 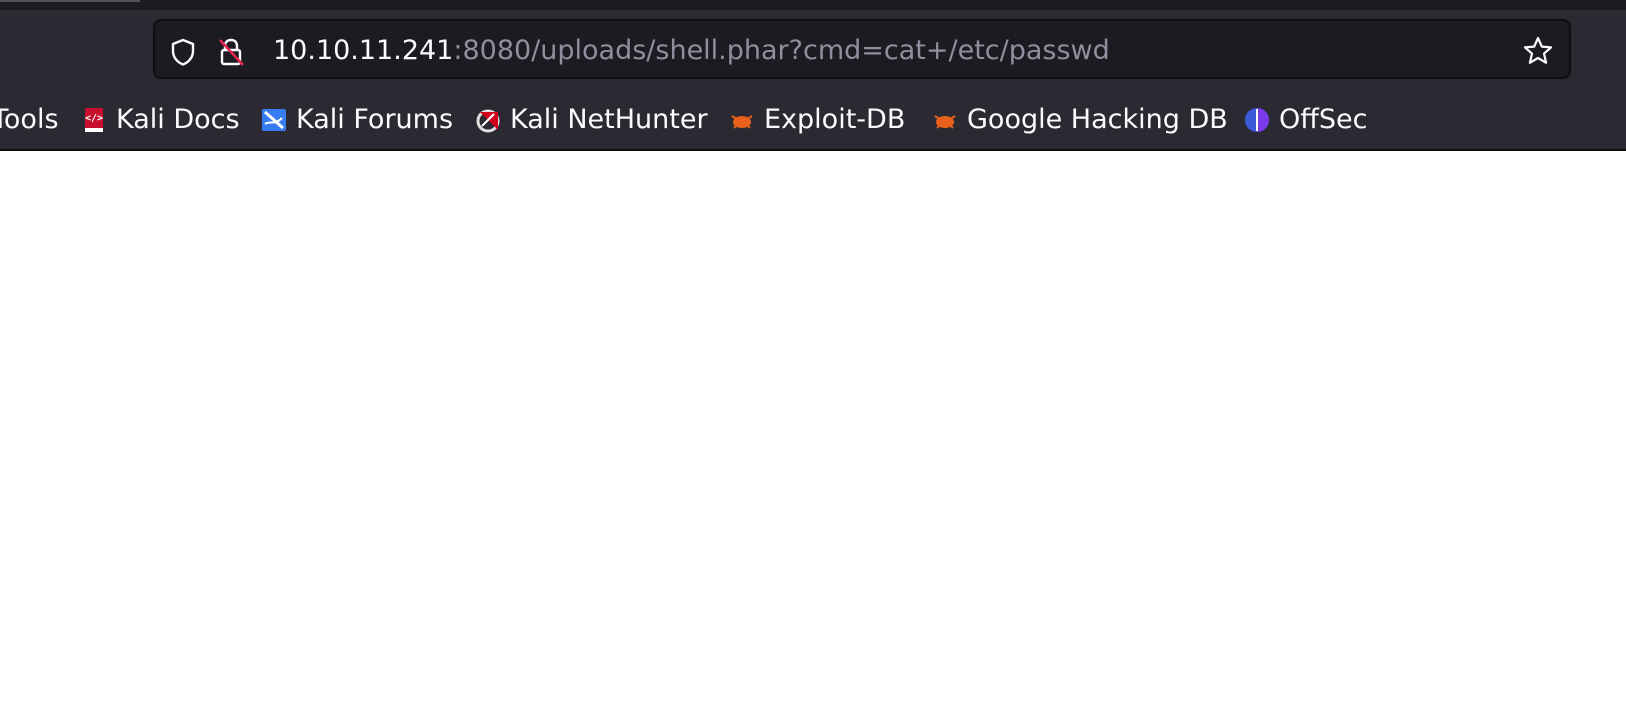 I want to click on bookmark-label: Google Hacking DB, so click(x=1097, y=119).